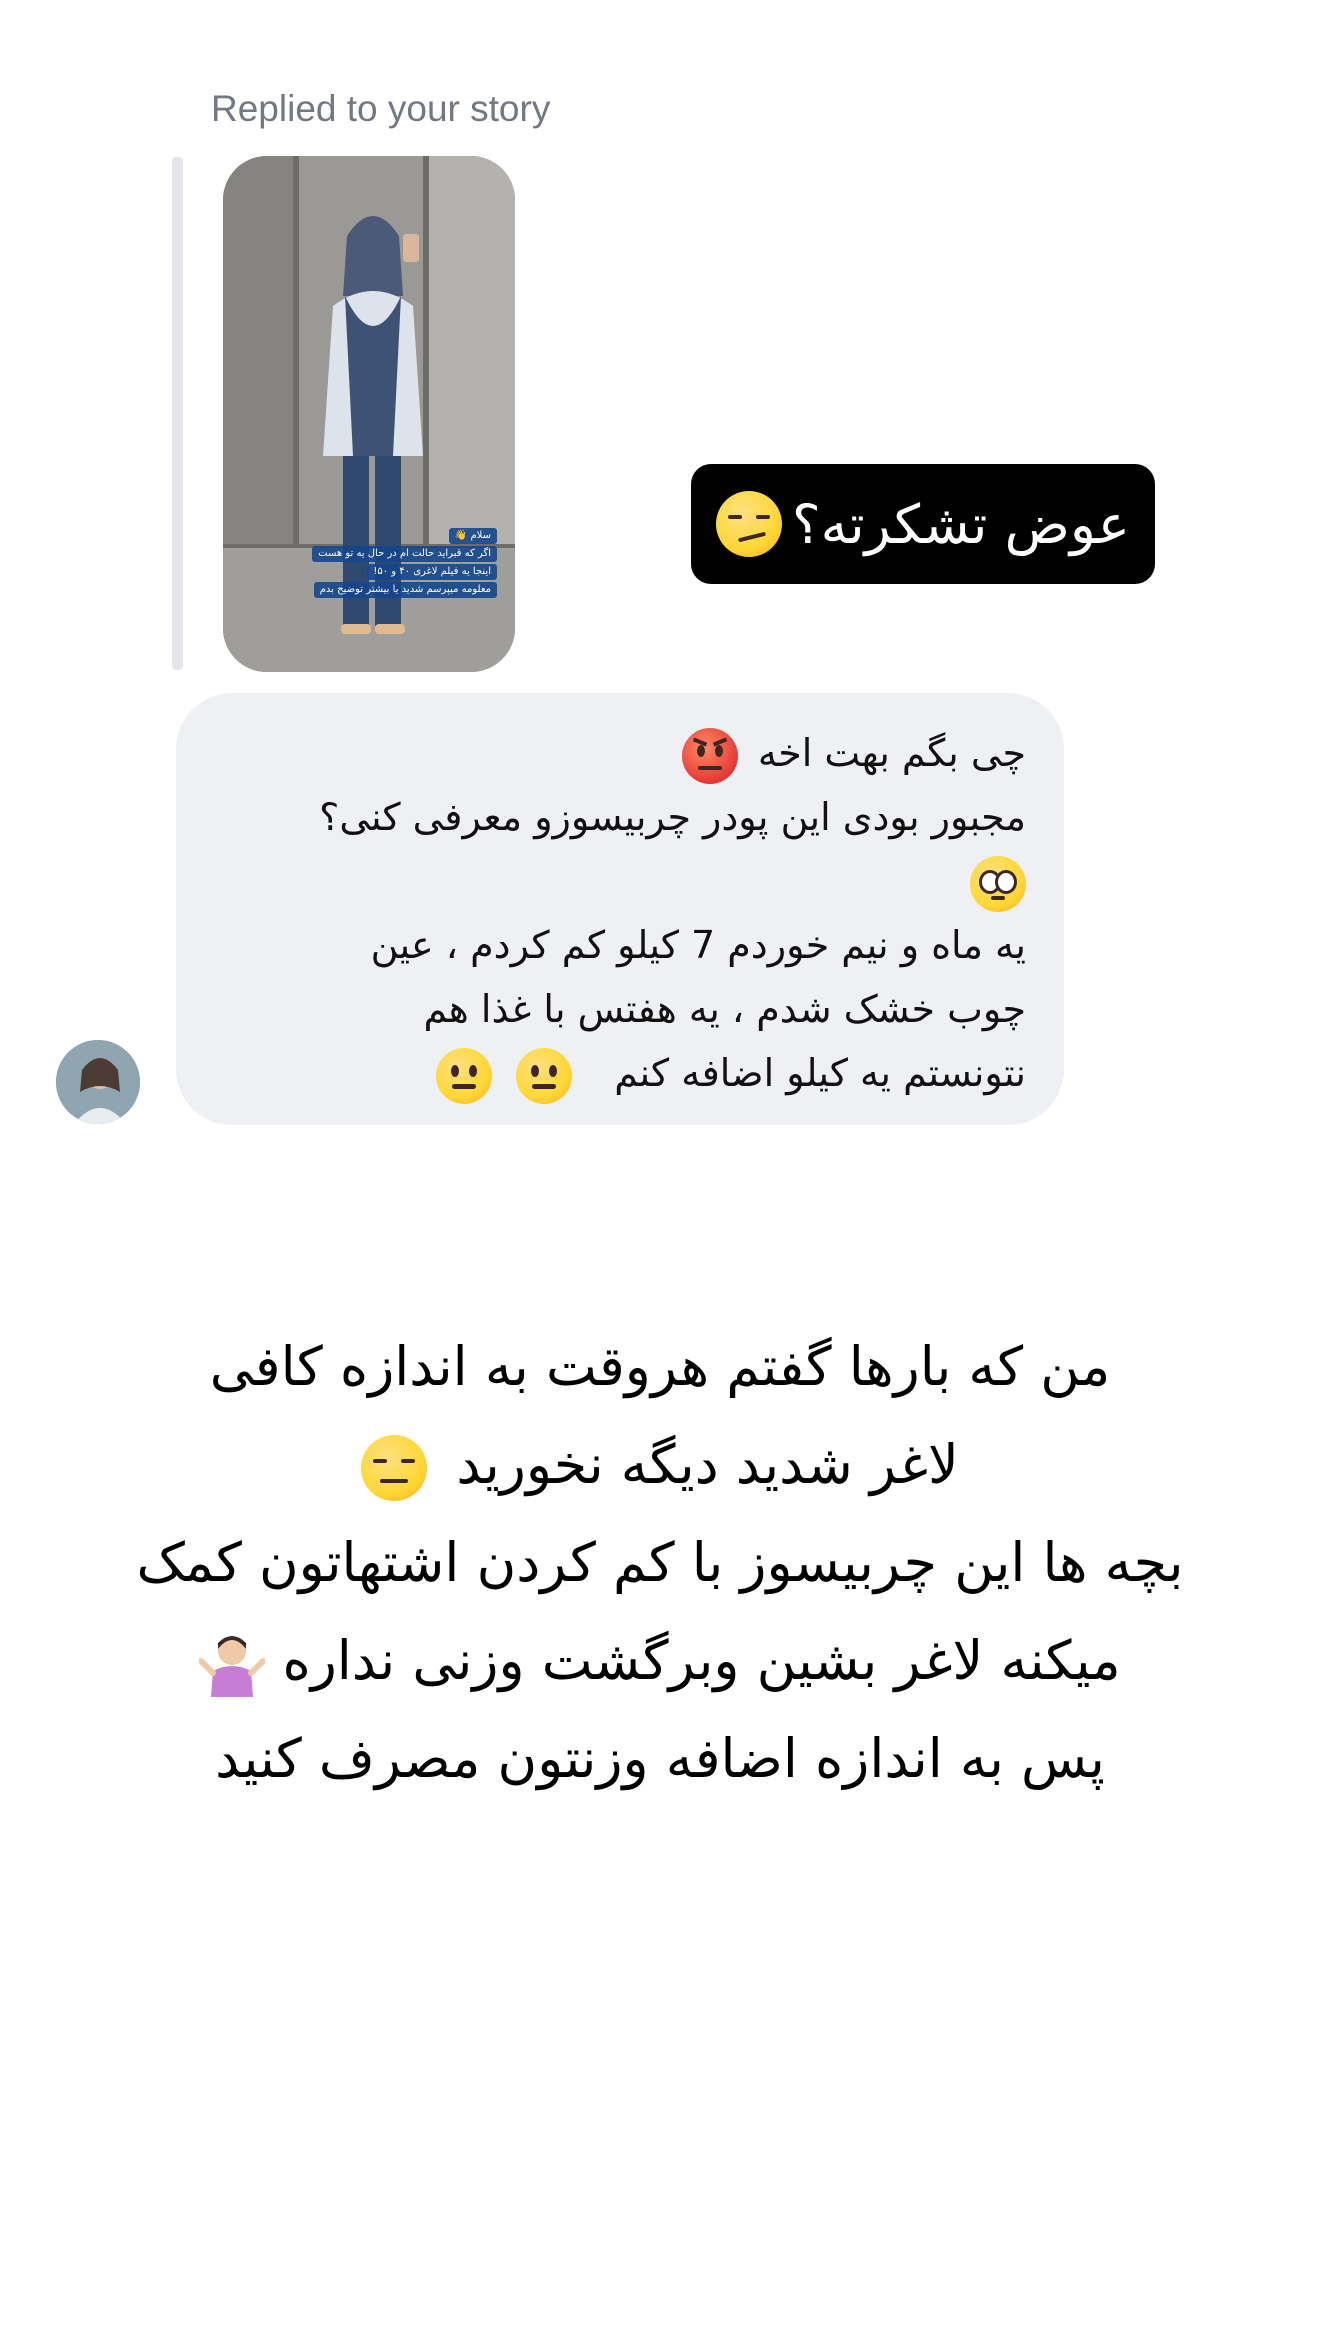  What do you see at coordinates (961, 524) in the screenshot?
I see `story-sticker-text: عوض تشکرته؟` at bounding box center [961, 524].